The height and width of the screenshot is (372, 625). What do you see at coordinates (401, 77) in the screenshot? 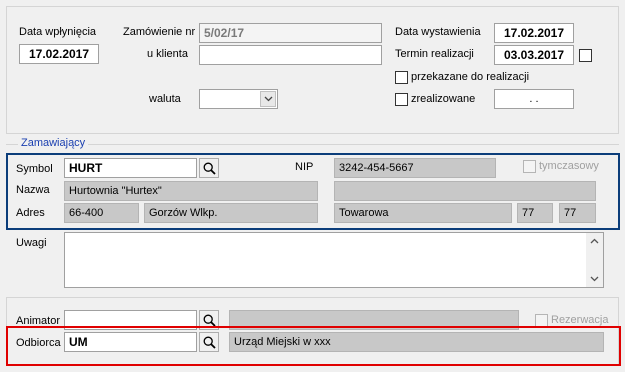
I see `forwarded-checkbox` at bounding box center [401, 77].